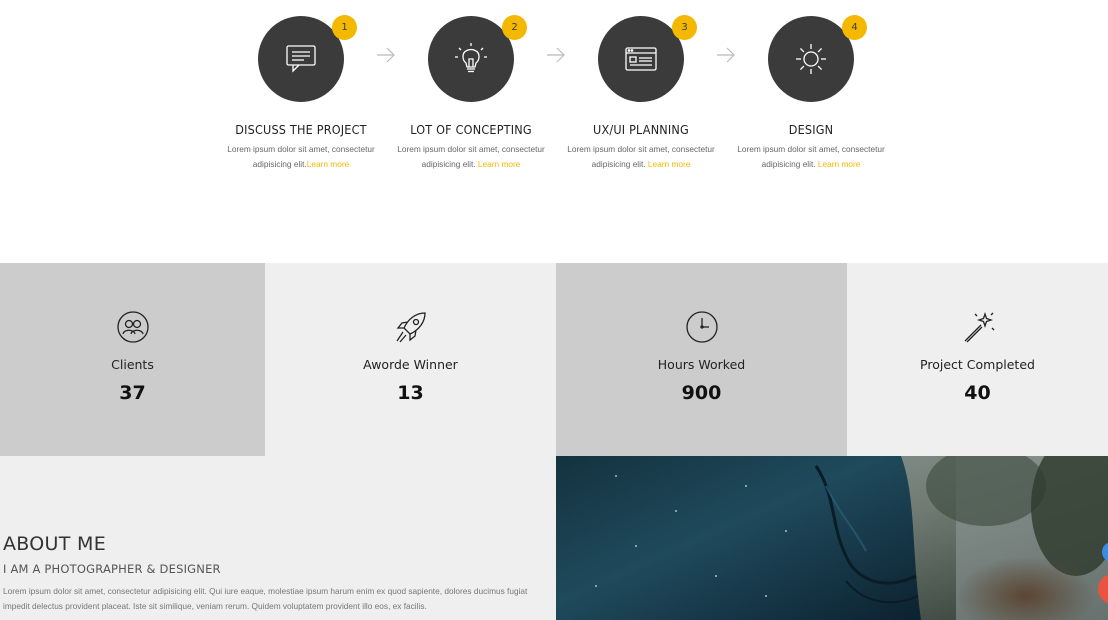 Image resolution: width=1108 pixels, height=620 pixels. I want to click on stat-hours: Hours Worked 900, so click(701, 359).